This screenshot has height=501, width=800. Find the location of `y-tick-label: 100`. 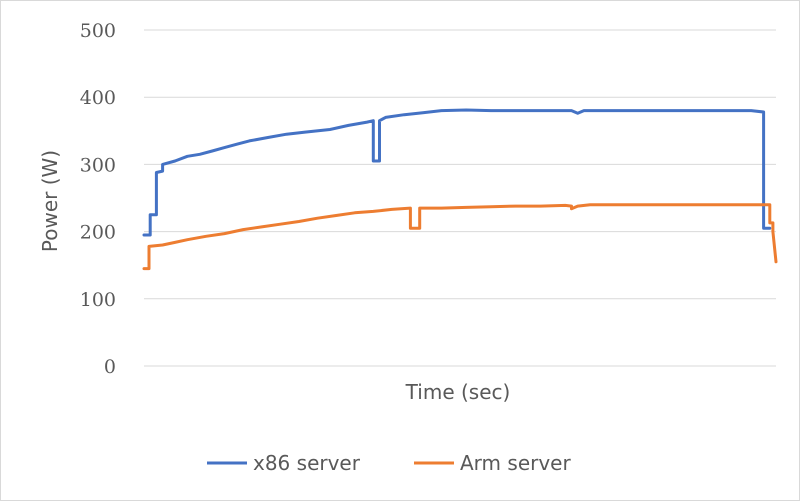

y-tick-label: 100 is located at coordinates (98, 300).